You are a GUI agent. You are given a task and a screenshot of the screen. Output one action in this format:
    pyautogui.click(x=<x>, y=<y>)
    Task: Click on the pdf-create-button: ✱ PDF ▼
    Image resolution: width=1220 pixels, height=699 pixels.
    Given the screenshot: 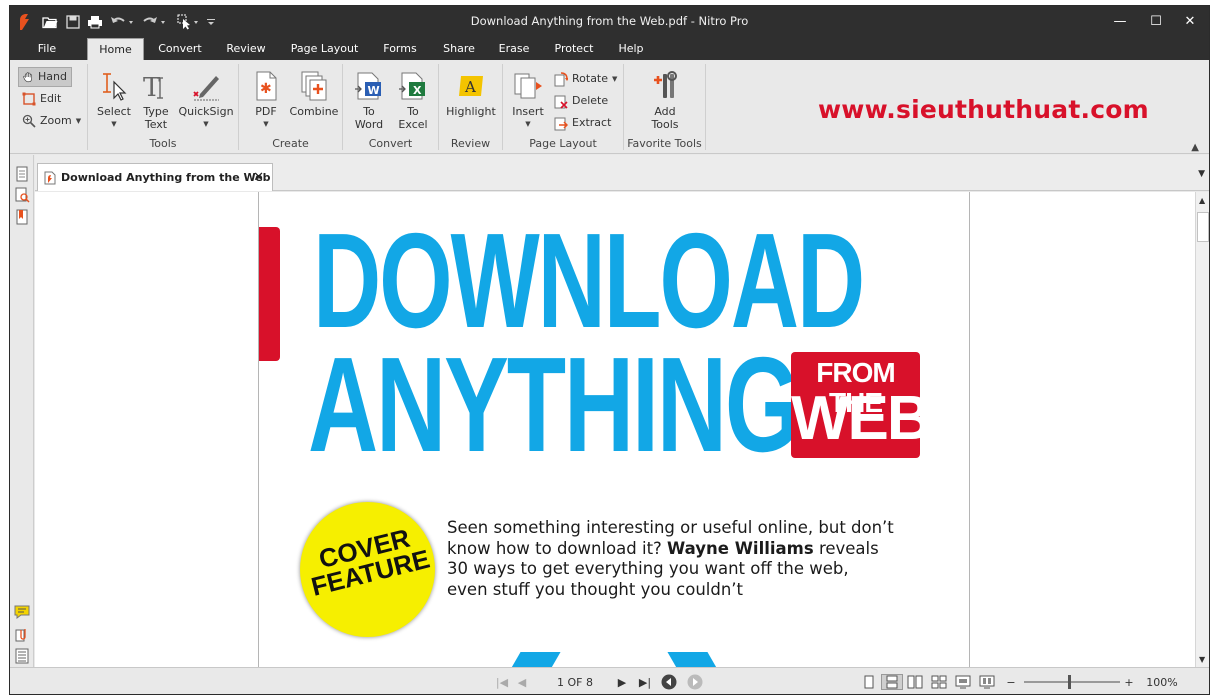 What is the action you would take?
    pyautogui.click(x=266, y=100)
    